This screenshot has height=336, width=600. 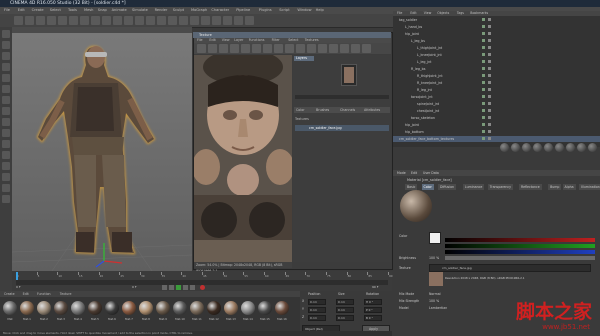 What do you see at coordinates (171, 287) in the screenshot?
I see `step-back-button` at bounding box center [171, 287].